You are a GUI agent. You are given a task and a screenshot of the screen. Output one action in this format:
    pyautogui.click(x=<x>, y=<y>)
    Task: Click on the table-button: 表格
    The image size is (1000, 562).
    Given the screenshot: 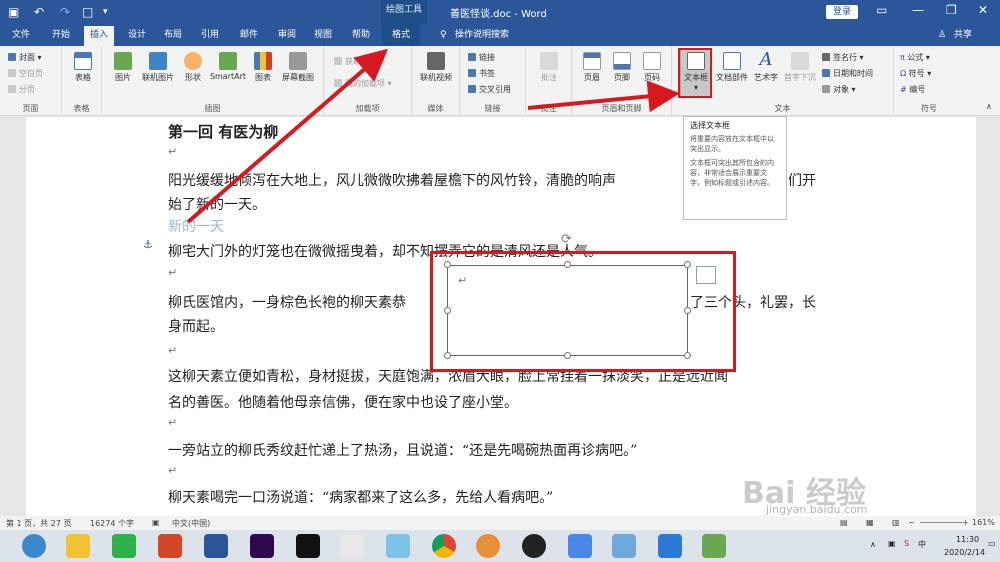 What is the action you would take?
    pyautogui.click(x=83, y=67)
    